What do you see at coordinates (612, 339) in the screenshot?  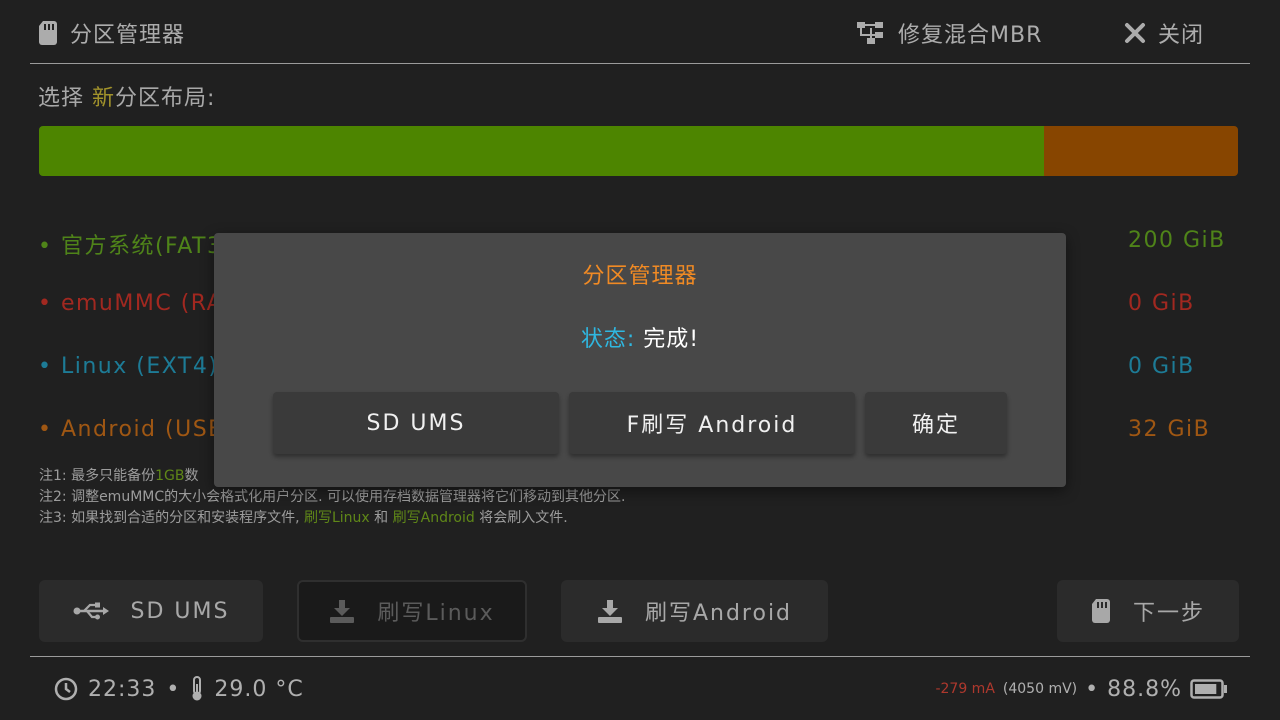 I see `status-key: 状态:` at bounding box center [612, 339].